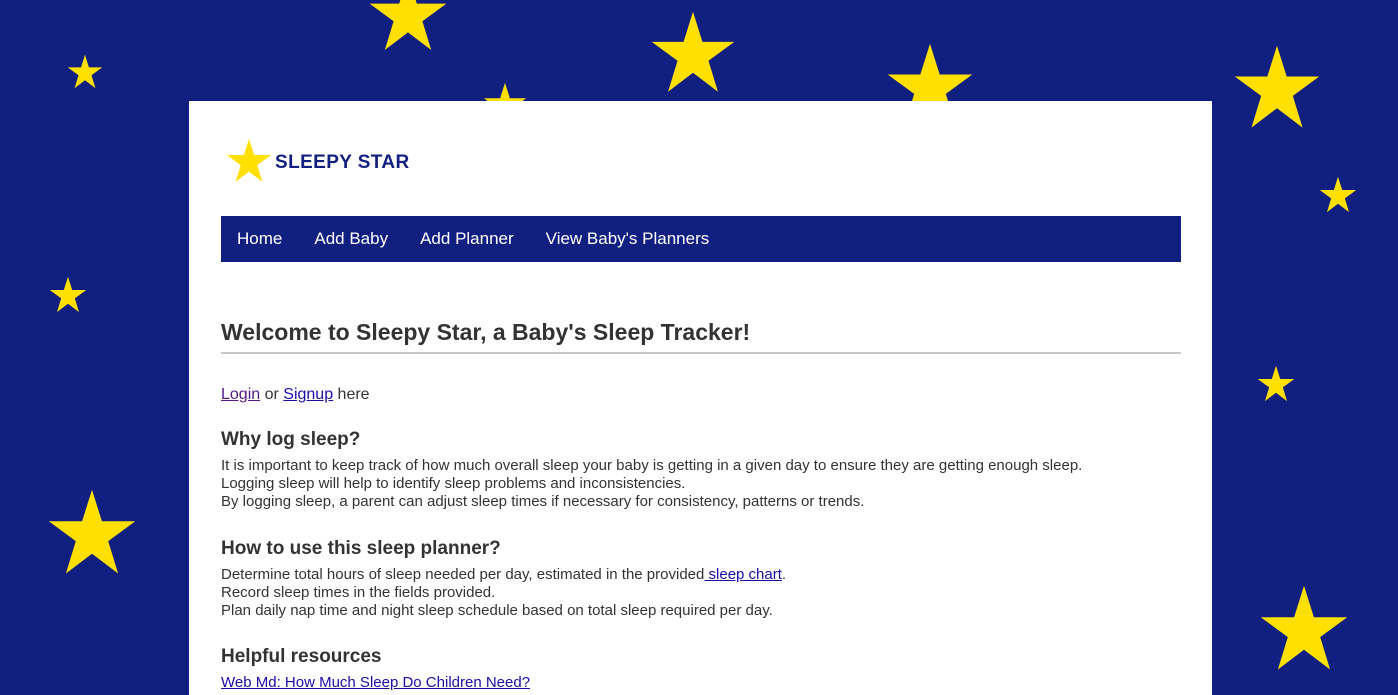 The width and height of the screenshot is (1398, 695). Describe the element at coordinates (351, 239) in the screenshot. I see `nav-add-baby: Add Baby` at that location.